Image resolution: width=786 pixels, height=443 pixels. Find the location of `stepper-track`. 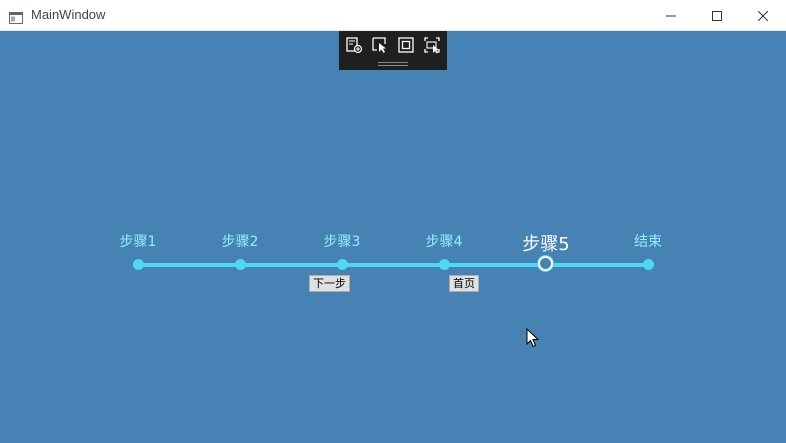

stepper-track is located at coordinates (393, 265).